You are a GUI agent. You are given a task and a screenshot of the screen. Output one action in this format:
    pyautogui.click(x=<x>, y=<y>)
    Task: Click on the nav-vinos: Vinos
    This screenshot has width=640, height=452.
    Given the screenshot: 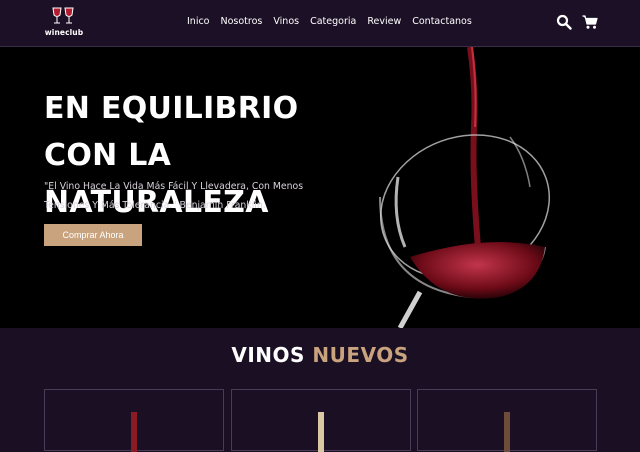 What is the action you would take?
    pyautogui.click(x=286, y=22)
    